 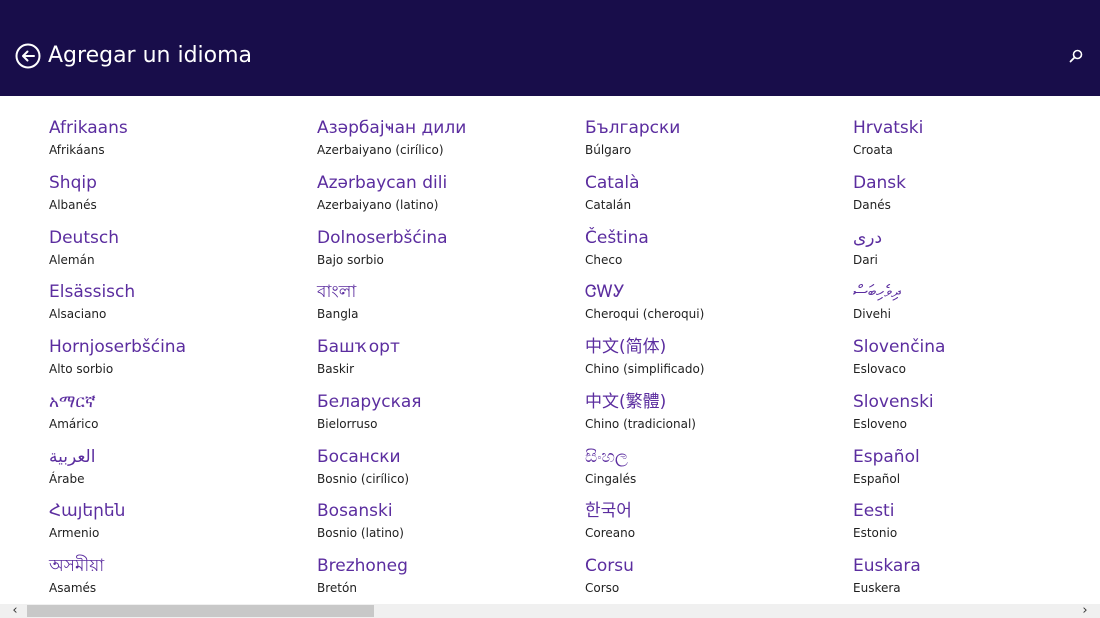 I want to click on language-native-name: Башҡорт, so click(x=358, y=347).